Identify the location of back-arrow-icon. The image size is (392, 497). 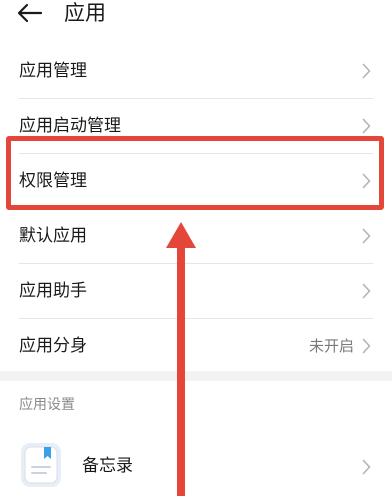
(29, 13).